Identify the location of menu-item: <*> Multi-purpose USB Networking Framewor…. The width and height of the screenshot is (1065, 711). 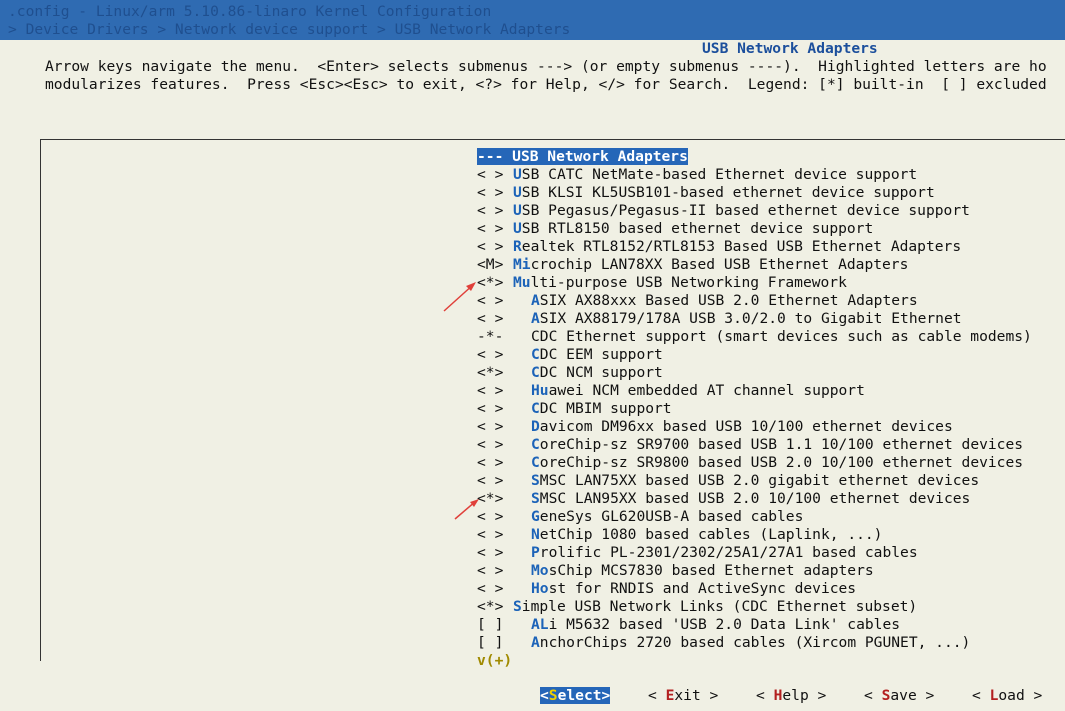
(771, 283).